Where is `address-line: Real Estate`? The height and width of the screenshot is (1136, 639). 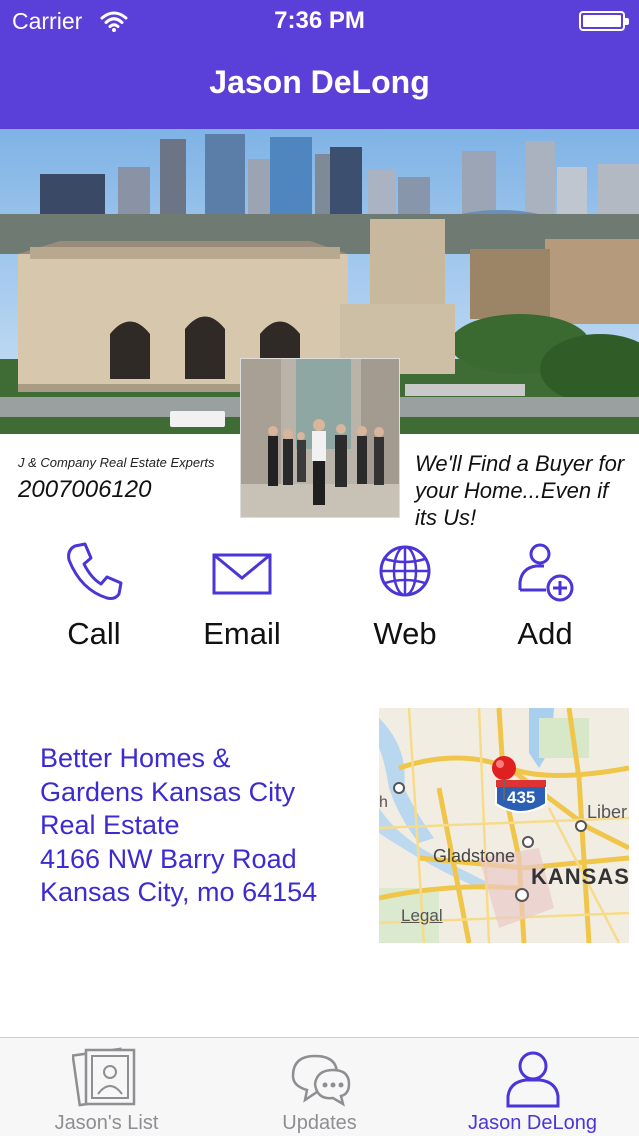
address-line: Real Estate is located at coordinates (110, 825).